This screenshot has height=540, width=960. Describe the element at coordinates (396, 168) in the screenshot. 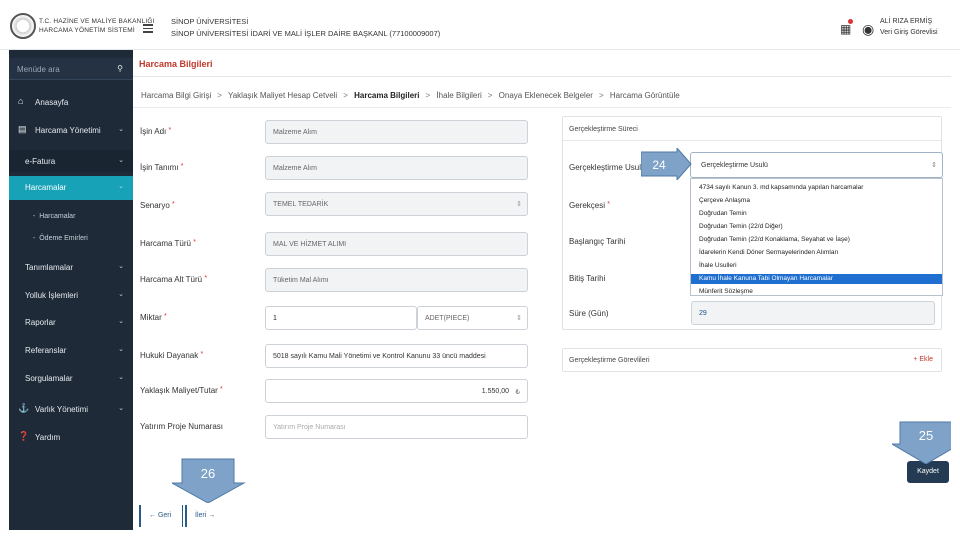

I see `is-tanimi-field: Malzeme Alım` at that location.